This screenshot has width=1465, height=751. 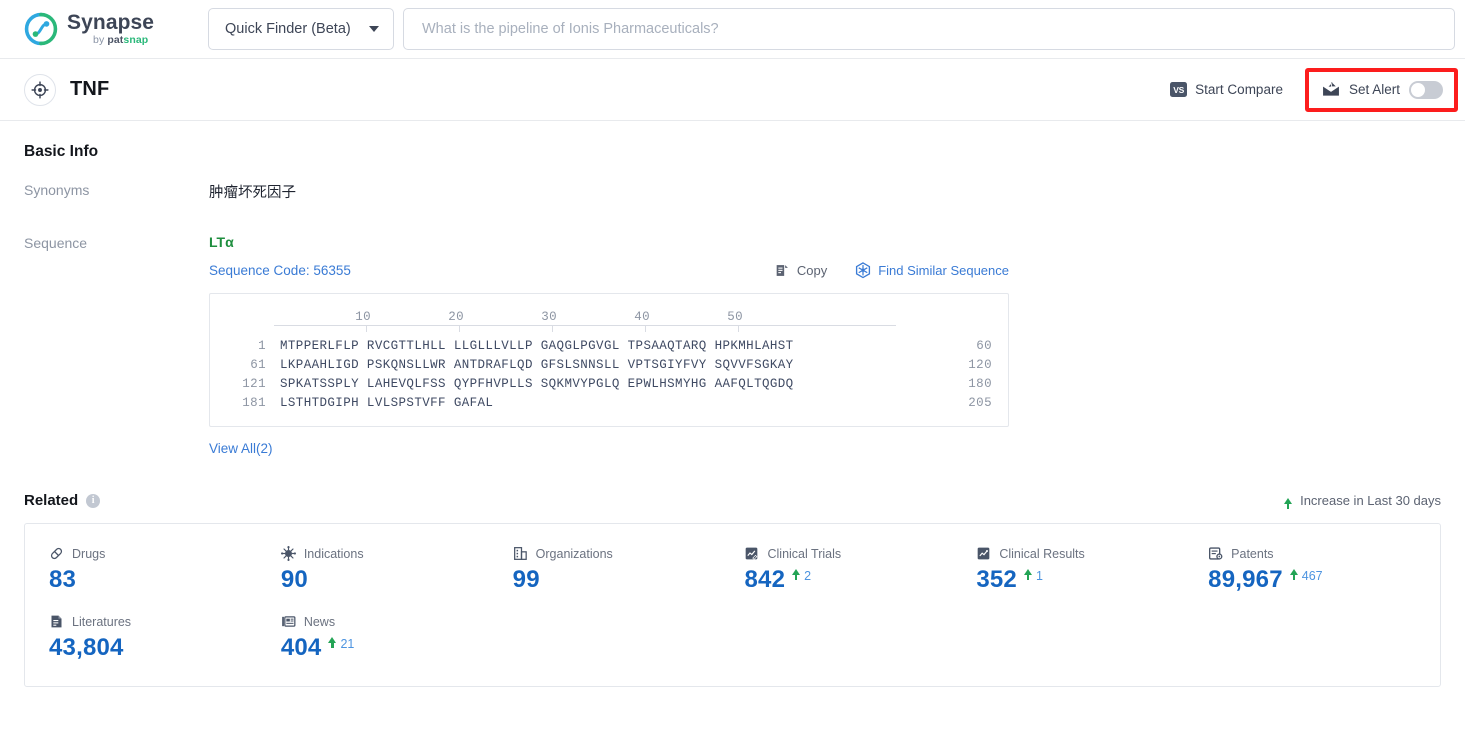 I want to click on metric-value: 99, so click(x=526, y=579).